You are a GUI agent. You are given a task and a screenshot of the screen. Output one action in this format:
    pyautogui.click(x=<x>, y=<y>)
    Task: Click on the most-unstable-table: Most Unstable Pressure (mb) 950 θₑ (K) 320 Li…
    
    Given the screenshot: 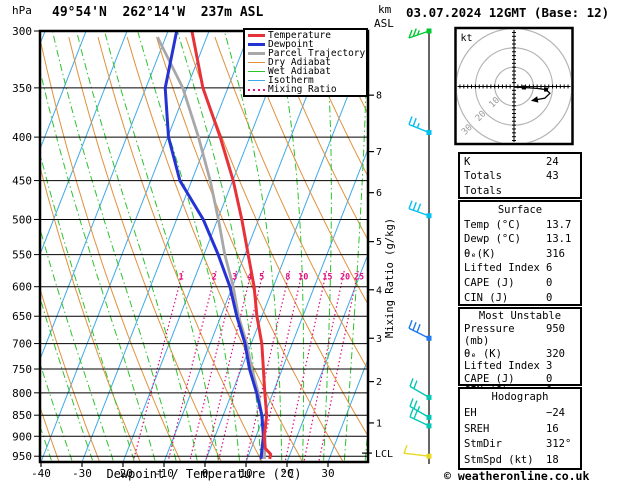 What is the action you would take?
    pyautogui.click(x=520, y=352)
    